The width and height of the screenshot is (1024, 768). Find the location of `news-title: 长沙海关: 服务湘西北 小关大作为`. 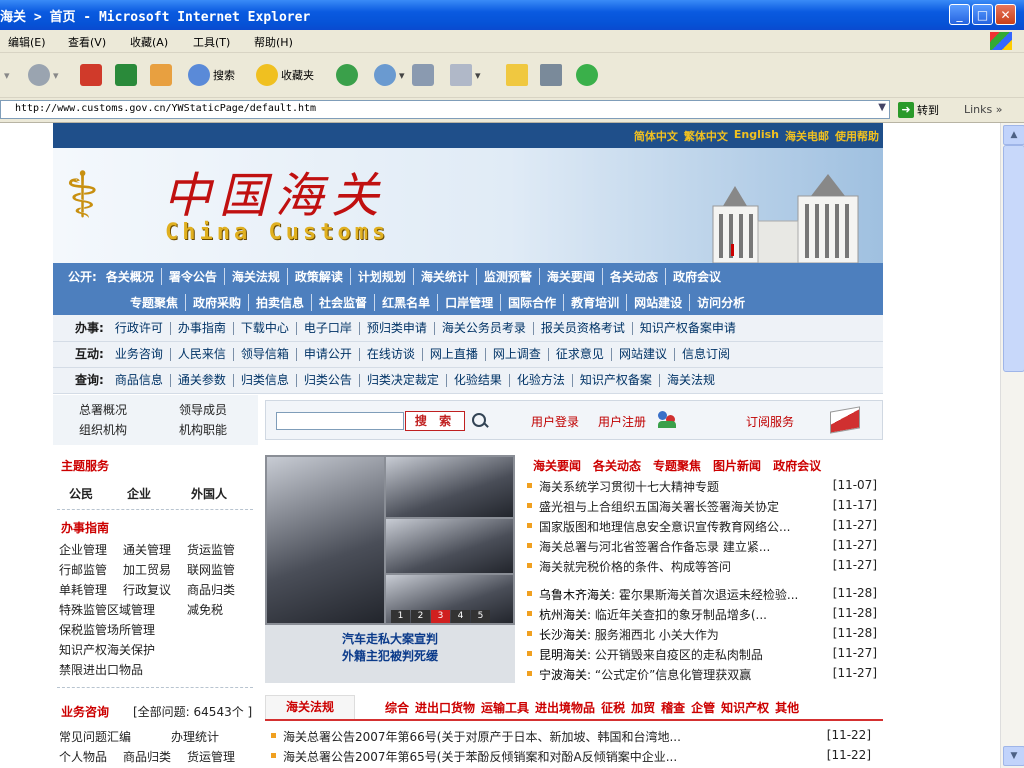

news-title: 长沙海关: 服务湘西北 小关大作为 is located at coordinates (681, 634).